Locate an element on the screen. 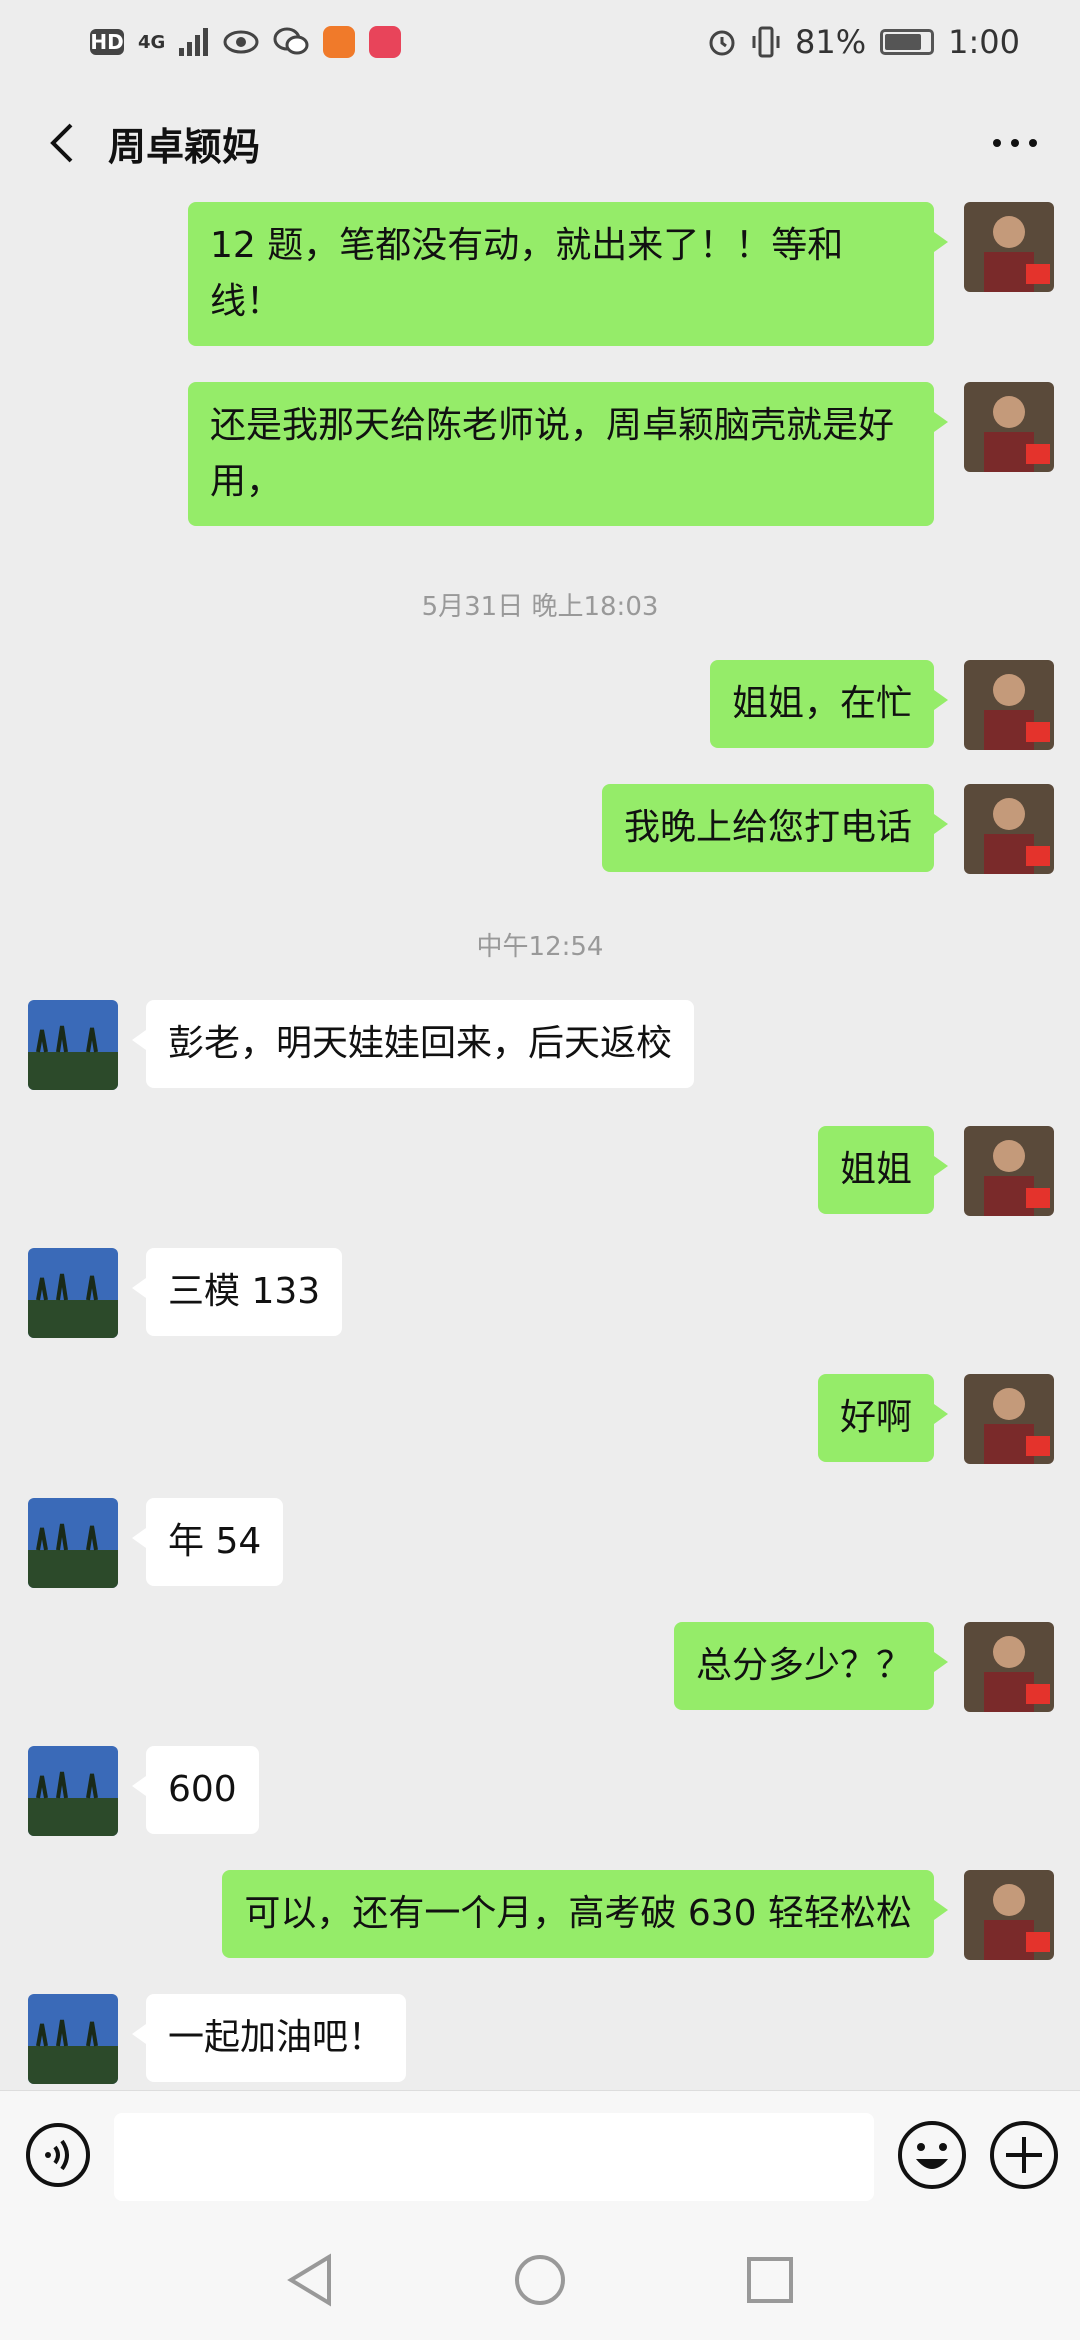  battery-icon is located at coordinates (907, 42).